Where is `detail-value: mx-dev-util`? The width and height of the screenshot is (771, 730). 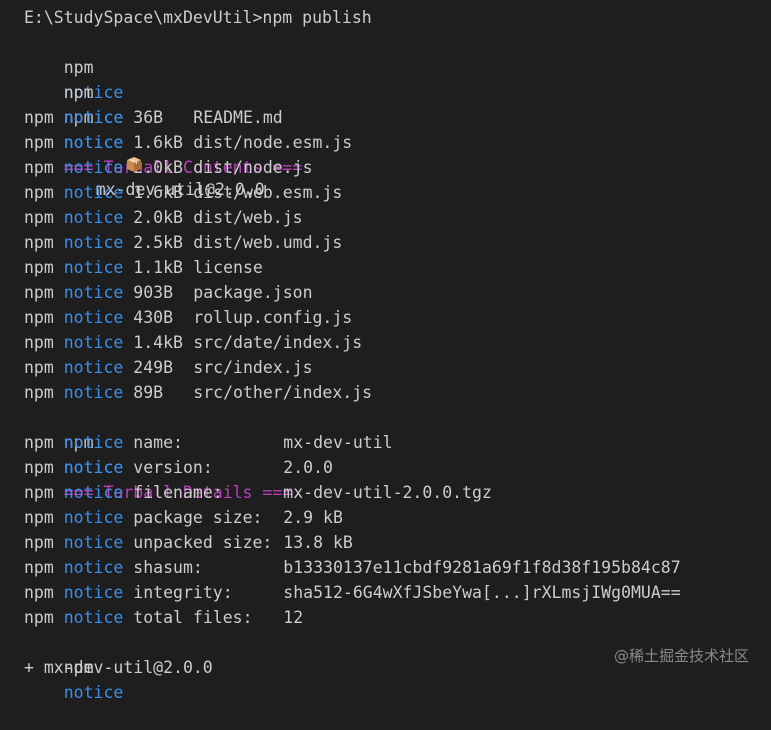 detail-value: mx-dev-util is located at coordinates (338, 442).